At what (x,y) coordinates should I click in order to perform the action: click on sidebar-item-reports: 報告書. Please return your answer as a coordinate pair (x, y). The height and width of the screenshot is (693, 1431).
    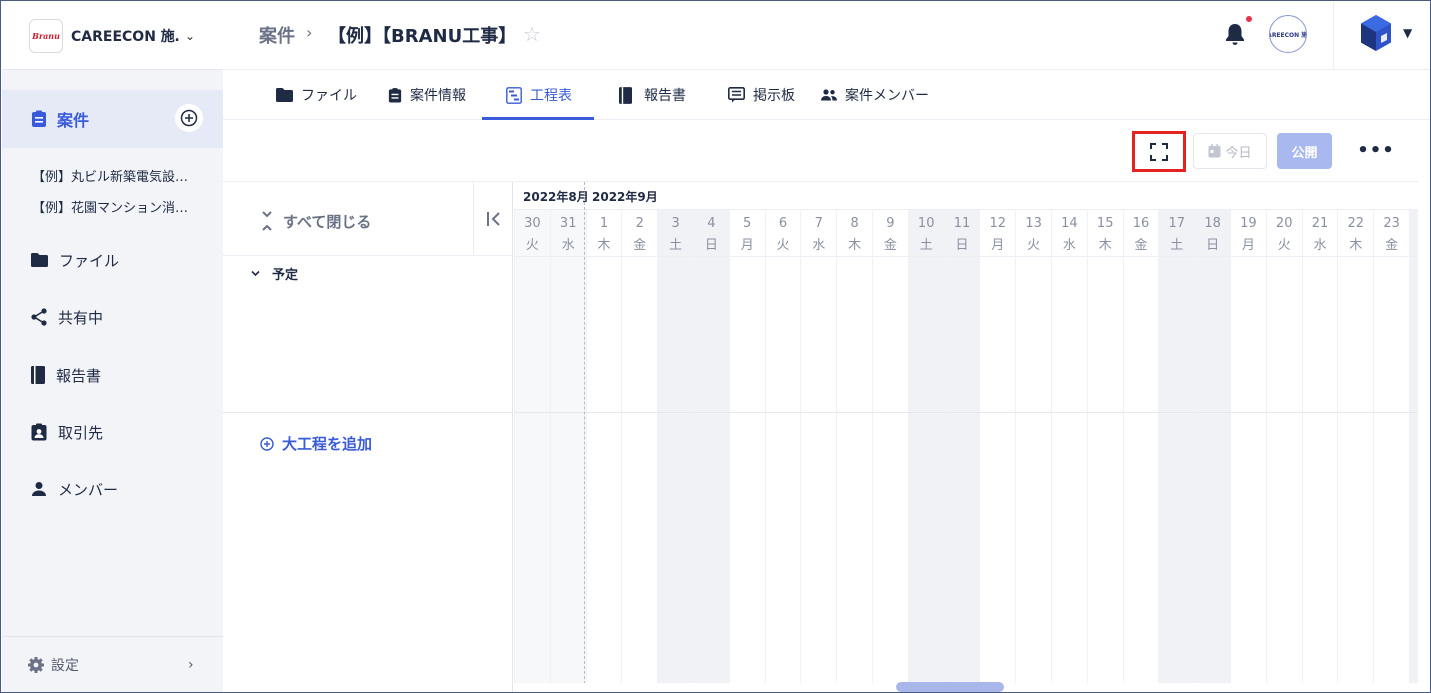
    Looking at the image, I should click on (66, 375).